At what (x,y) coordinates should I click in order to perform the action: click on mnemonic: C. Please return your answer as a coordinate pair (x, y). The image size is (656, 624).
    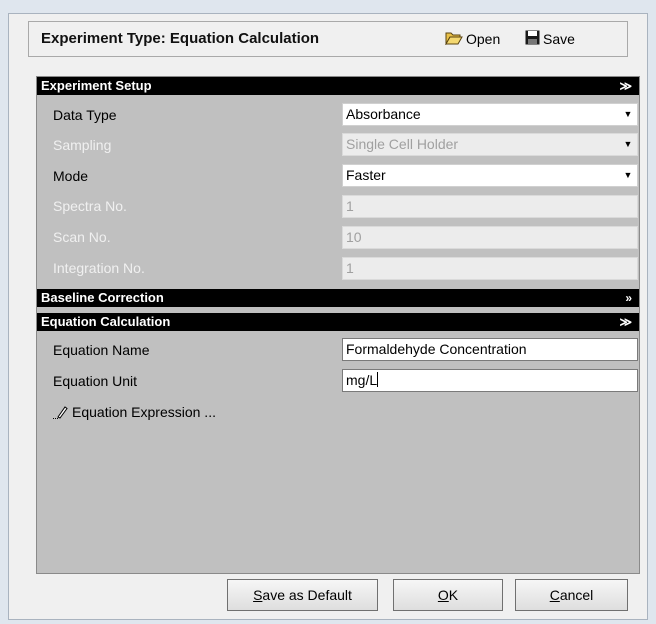
    Looking at the image, I should click on (554, 595).